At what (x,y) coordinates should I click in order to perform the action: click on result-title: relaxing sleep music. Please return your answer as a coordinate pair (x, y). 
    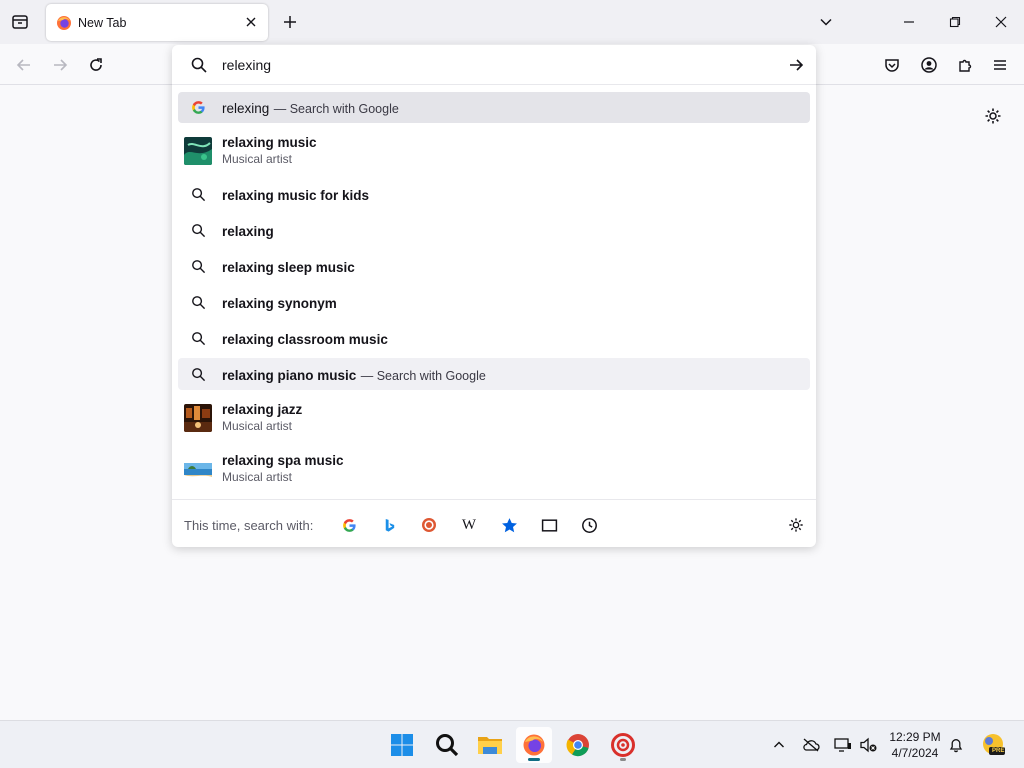
    Looking at the image, I should click on (288, 267).